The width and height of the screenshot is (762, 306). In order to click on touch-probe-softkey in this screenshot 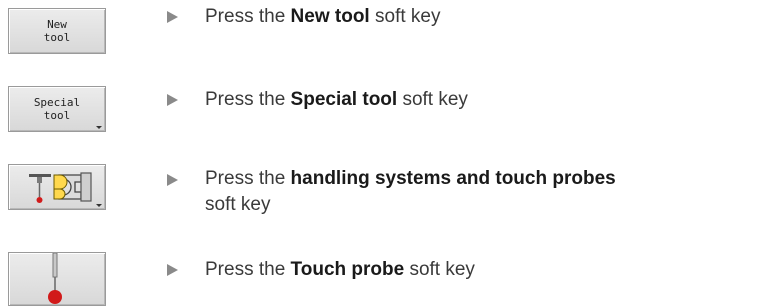, I will do `click(57, 279)`.